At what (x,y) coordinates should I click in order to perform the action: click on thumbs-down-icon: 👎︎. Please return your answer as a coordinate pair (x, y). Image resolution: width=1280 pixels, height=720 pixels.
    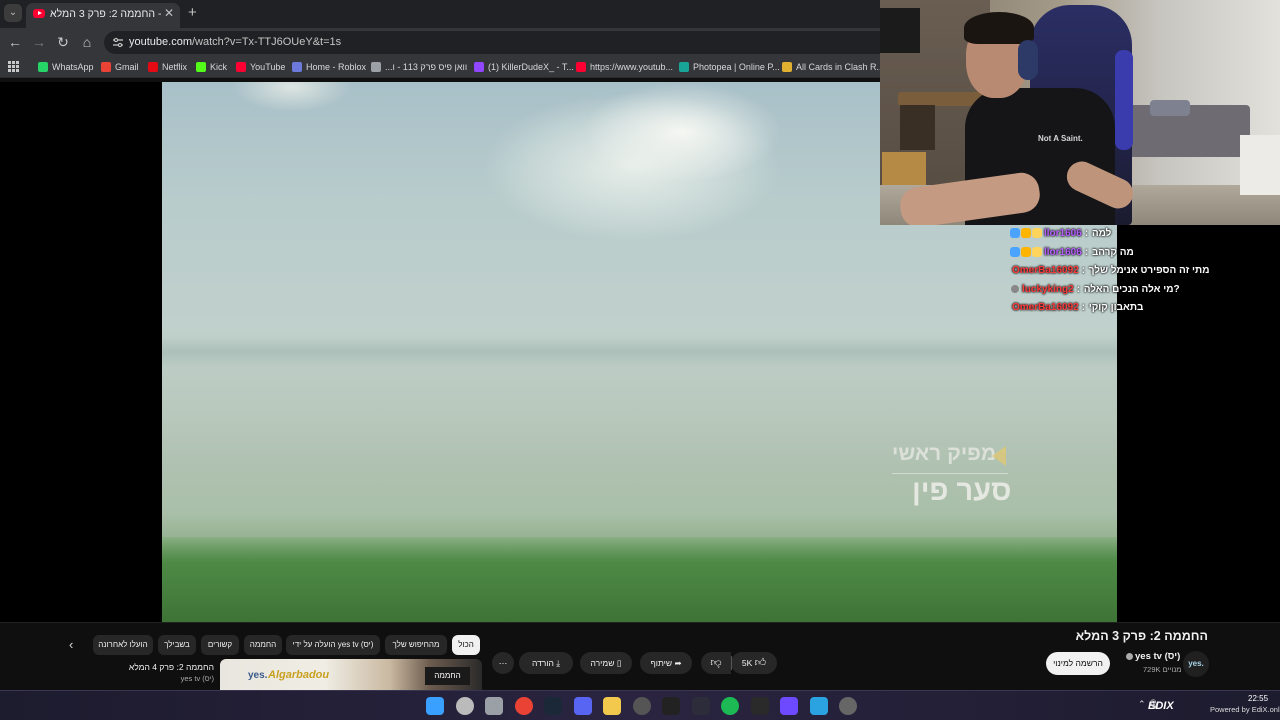
    Looking at the image, I should click on (716, 663).